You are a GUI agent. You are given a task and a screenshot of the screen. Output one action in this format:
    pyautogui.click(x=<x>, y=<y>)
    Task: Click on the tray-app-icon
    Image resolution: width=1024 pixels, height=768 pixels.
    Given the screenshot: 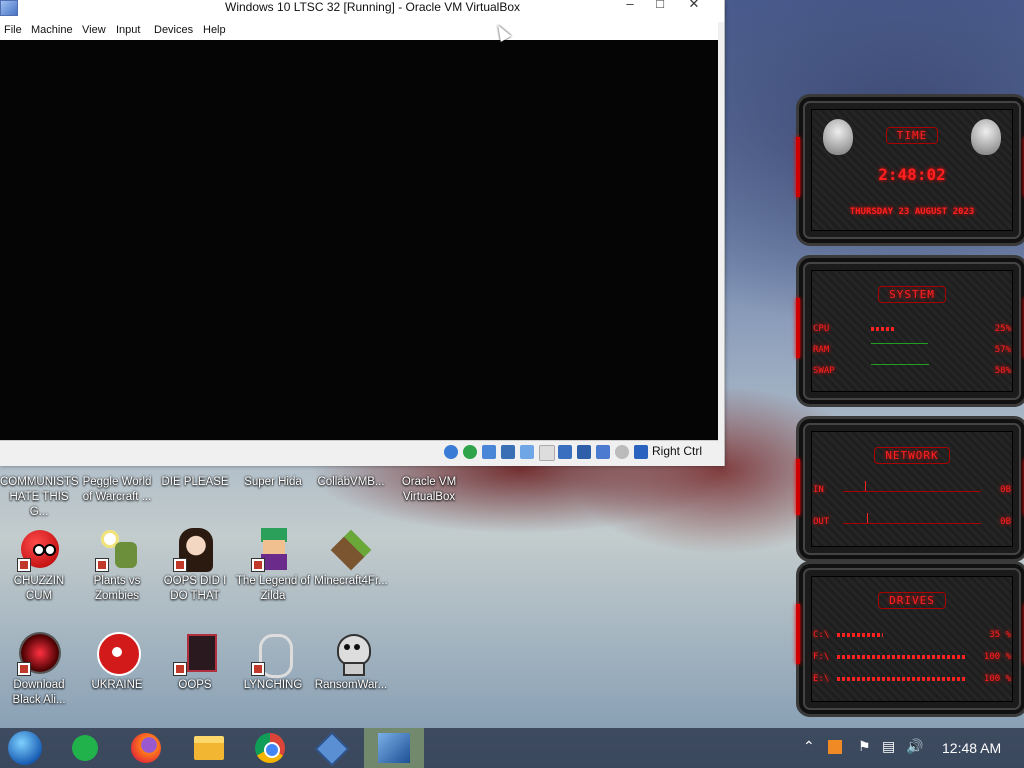 What is the action you would take?
    pyautogui.click(x=835, y=747)
    